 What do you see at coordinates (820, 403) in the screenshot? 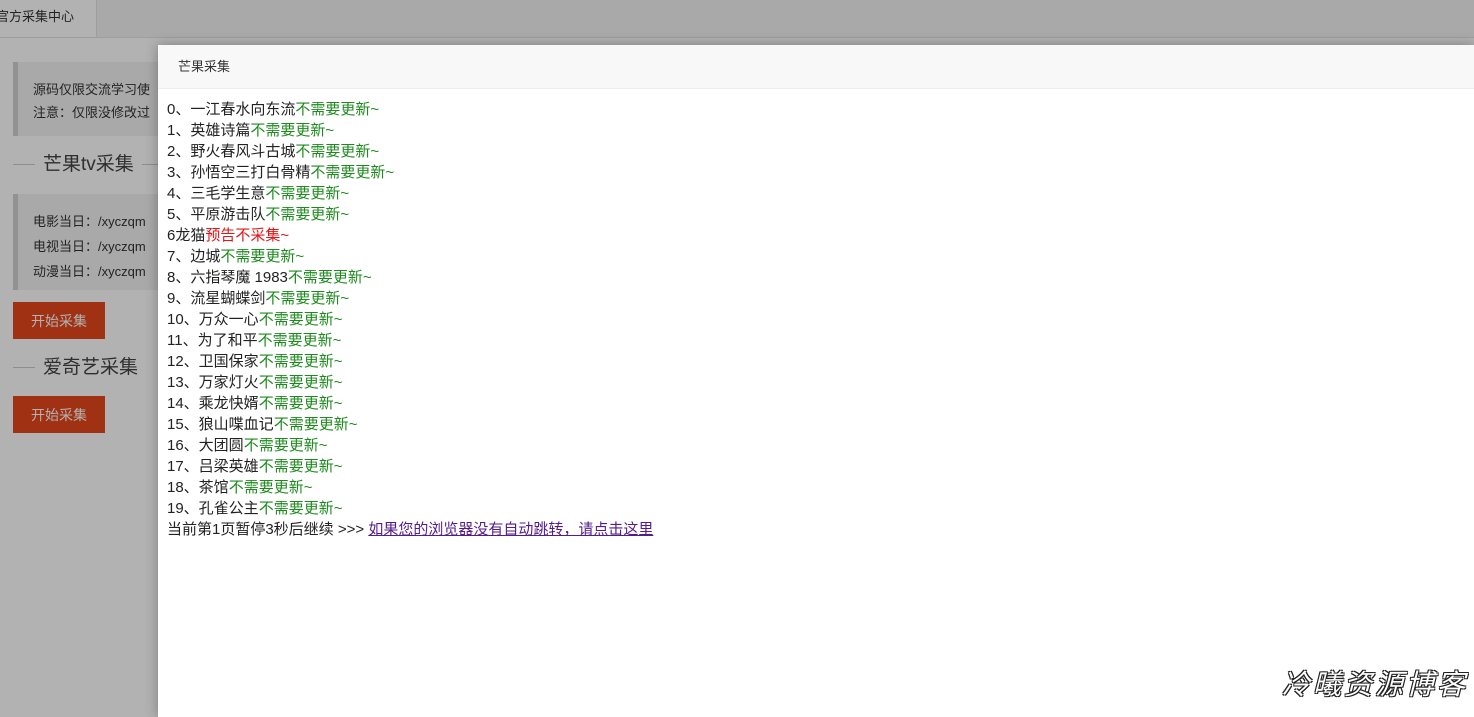
I see `list-item: 14、乘龙快婿不需要更新~` at bounding box center [820, 403].